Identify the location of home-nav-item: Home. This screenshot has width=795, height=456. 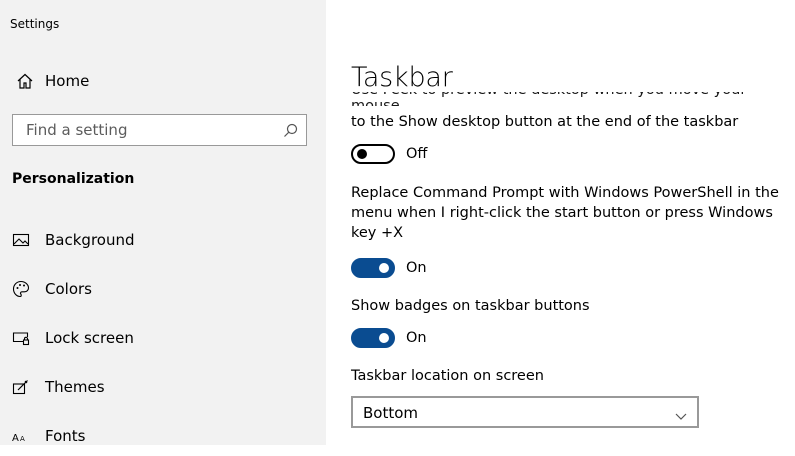
(163, 81).